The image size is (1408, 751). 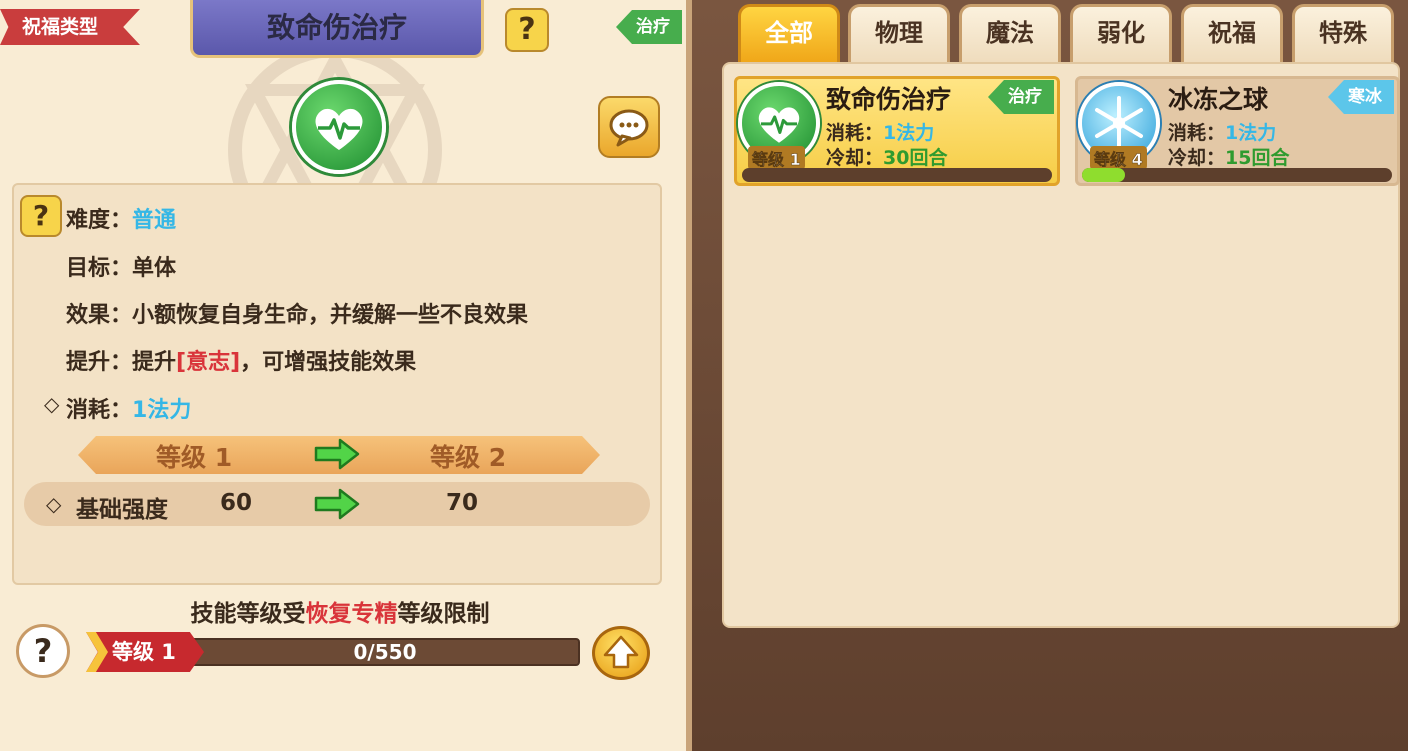 I want to click on level-from: 等级 1, so click(x=194, y=457).